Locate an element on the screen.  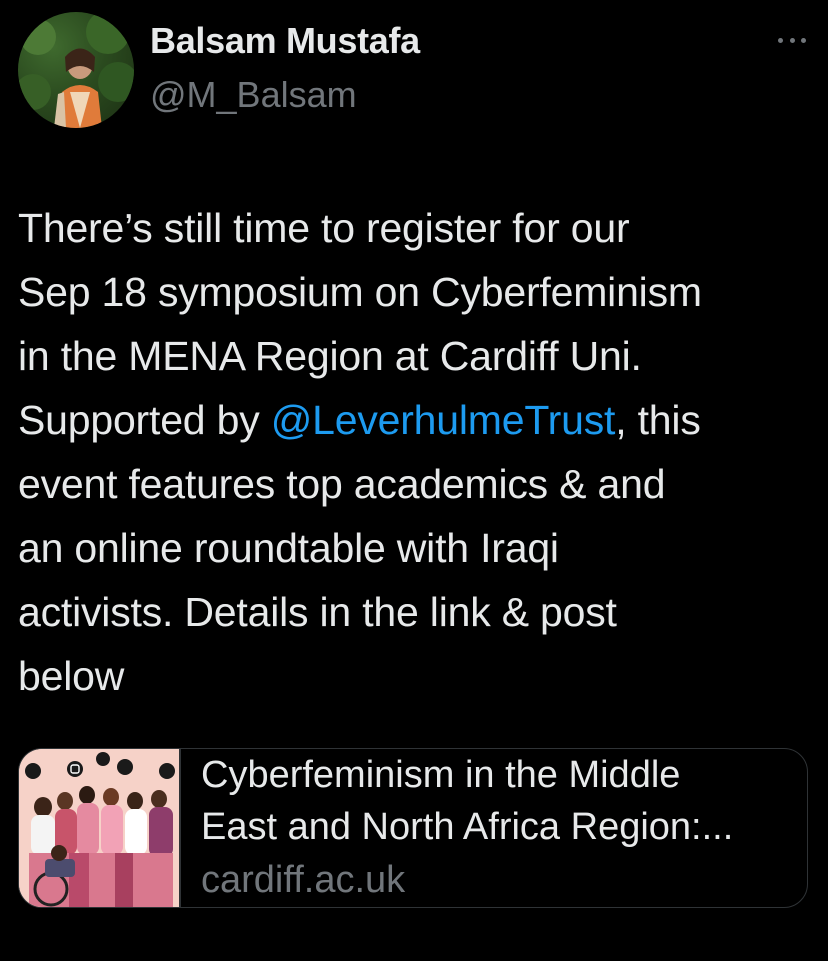
tweet-line: activists. Details in the link & post is located at coordinates (317, 612).